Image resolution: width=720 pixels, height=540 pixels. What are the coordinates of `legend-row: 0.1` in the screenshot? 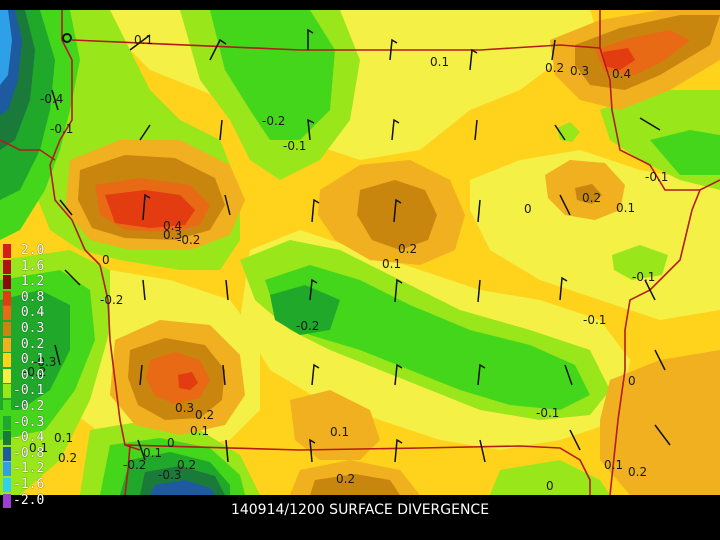 It's located at (28, 360).